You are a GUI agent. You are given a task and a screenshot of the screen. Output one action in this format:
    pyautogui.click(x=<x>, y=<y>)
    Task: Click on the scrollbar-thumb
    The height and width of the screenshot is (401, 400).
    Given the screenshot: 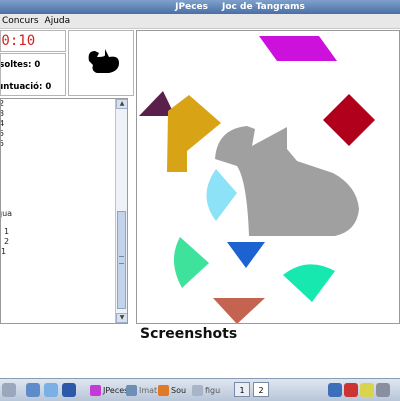 What is the action you would take?
    pyautogui.click(x=121, y=260)
    